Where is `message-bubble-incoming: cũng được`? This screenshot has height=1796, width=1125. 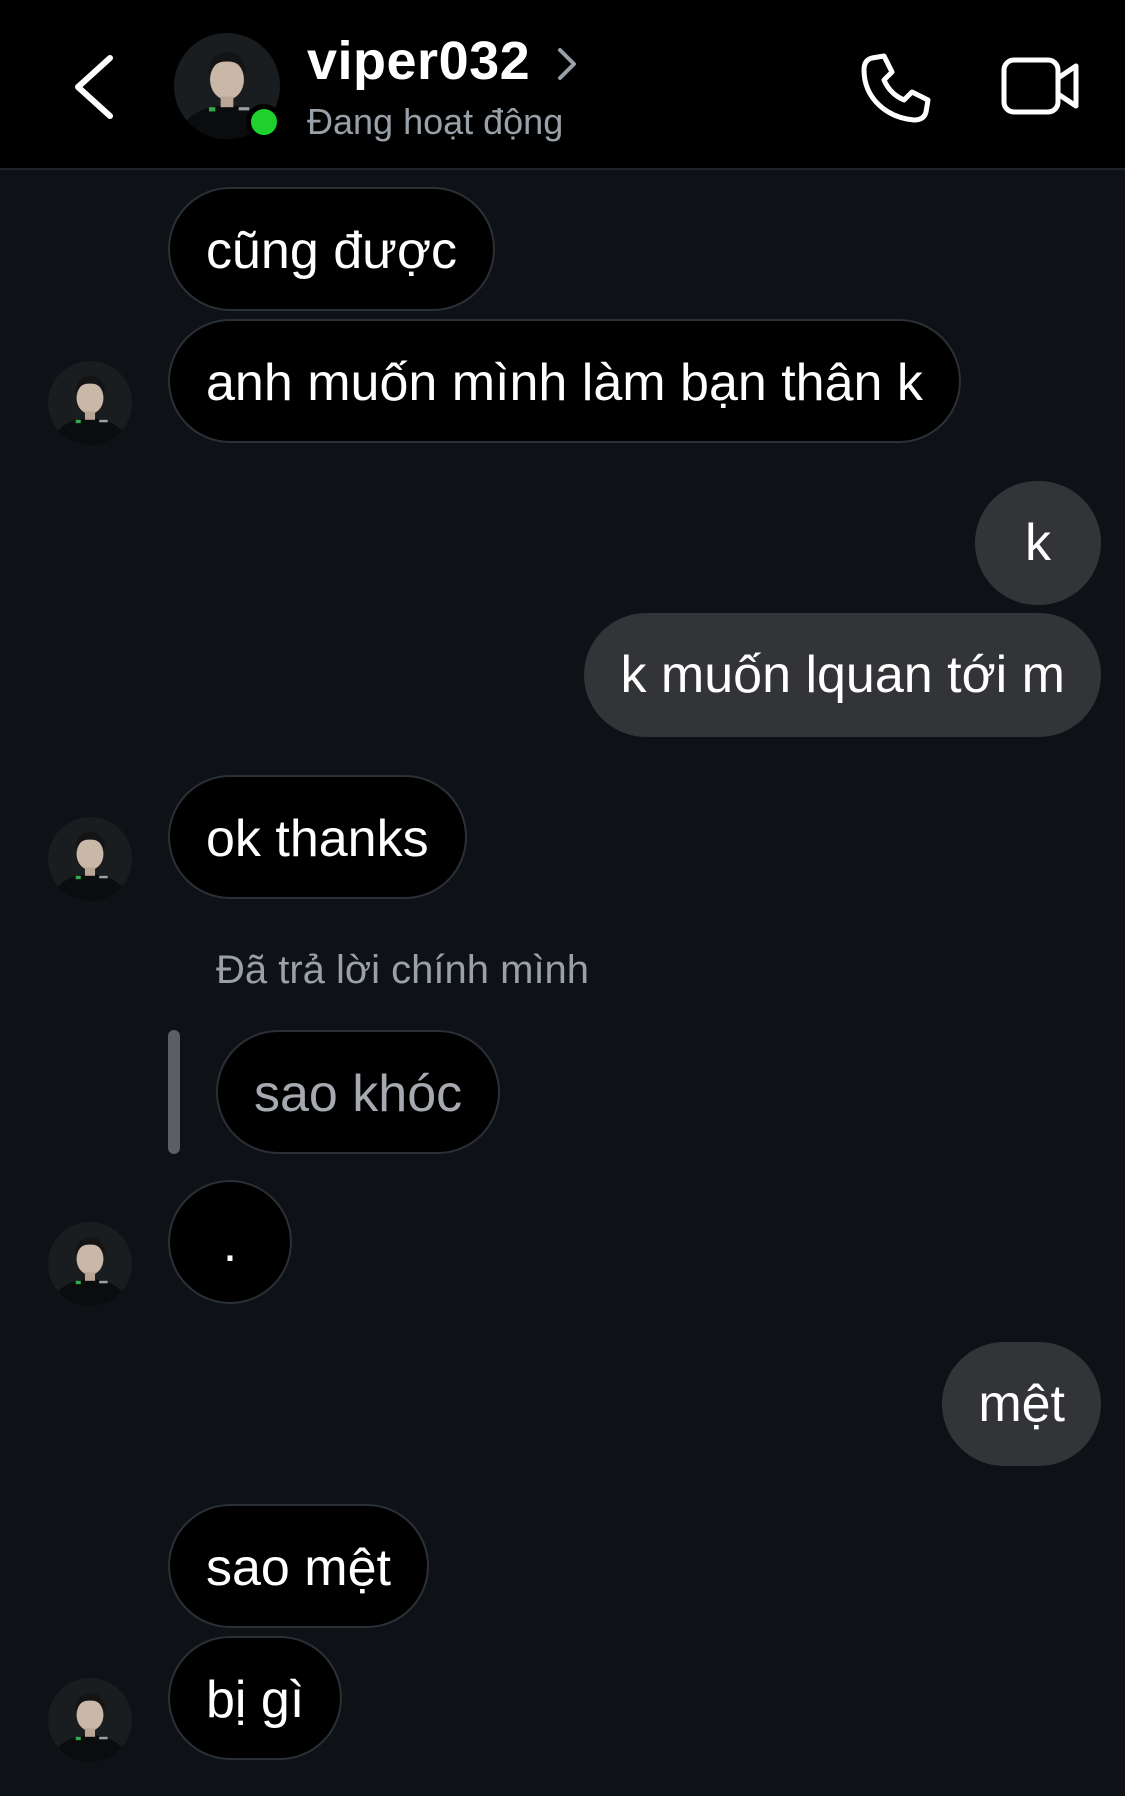 message-bubble-incoming: cũng được is located at coordinates (332, 249).